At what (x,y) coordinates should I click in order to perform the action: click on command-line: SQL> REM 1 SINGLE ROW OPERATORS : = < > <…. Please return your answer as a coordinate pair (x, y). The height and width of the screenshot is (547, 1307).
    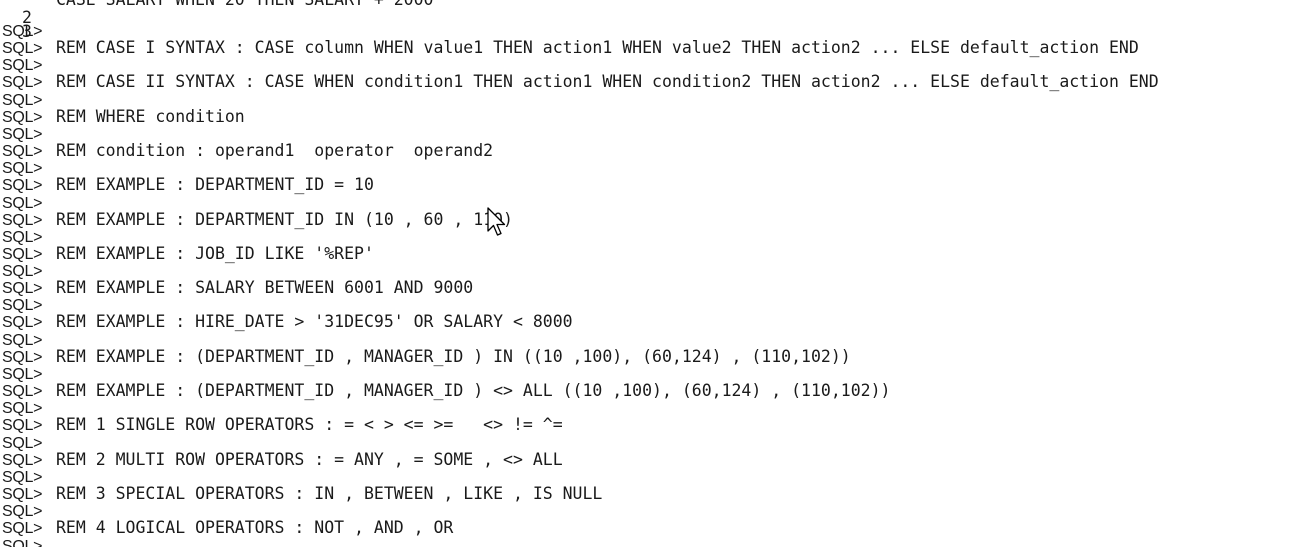
    Looking at the image, I should click on (282, 425).